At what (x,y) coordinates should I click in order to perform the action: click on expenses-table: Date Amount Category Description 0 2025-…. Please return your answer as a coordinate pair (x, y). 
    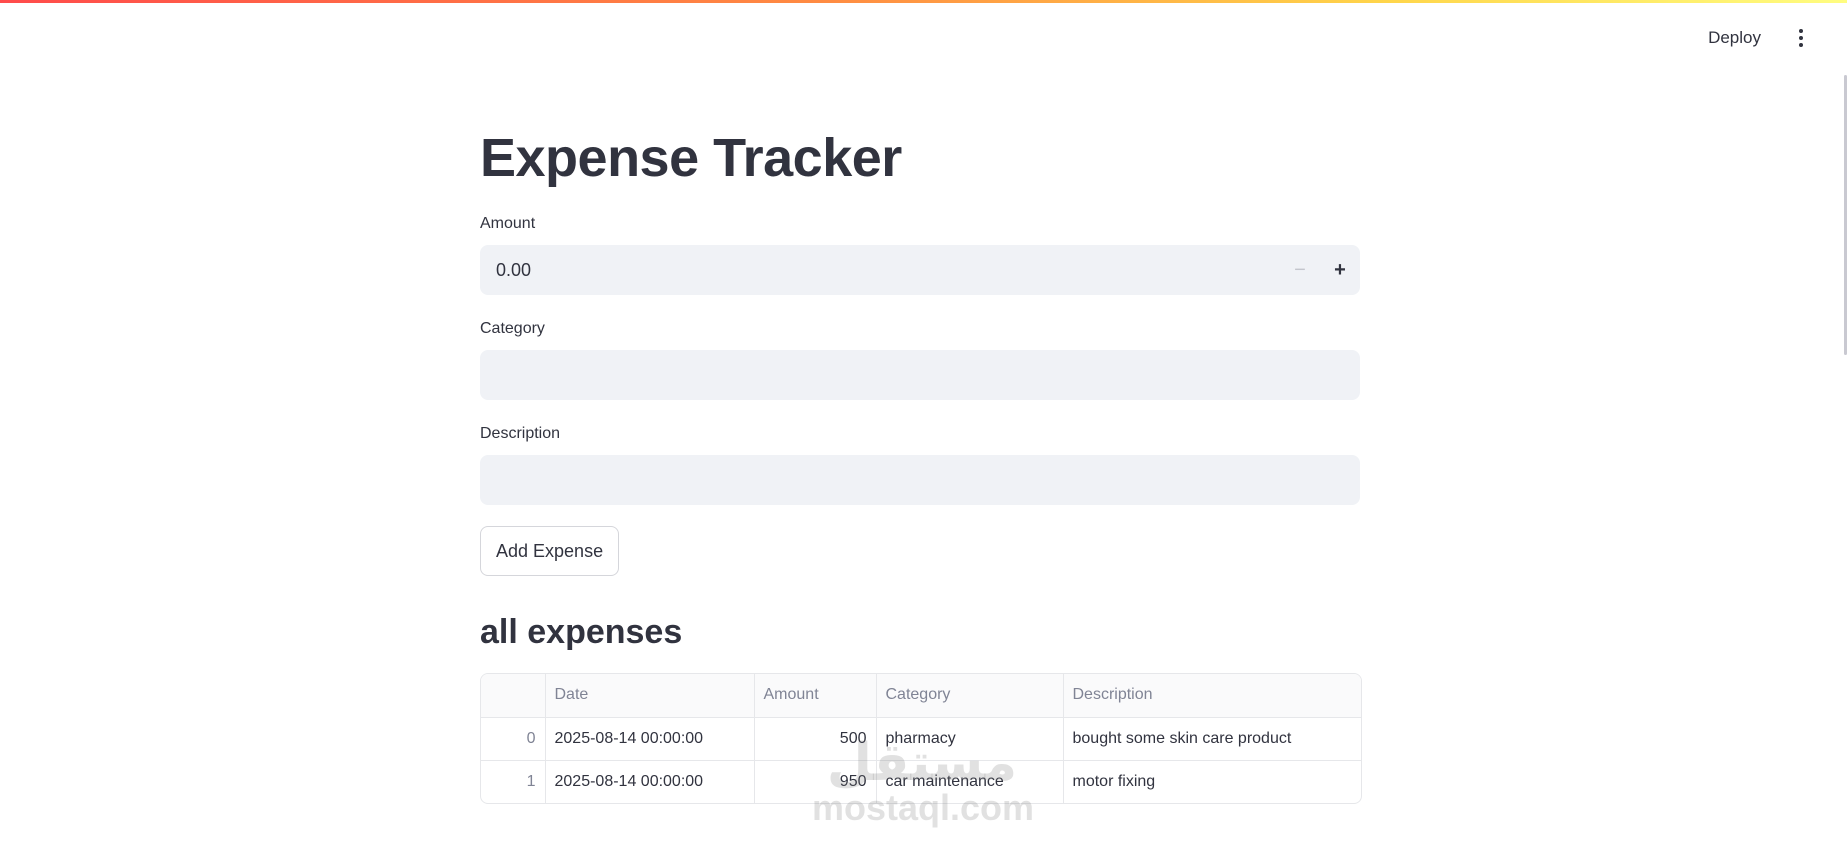
    Looking at the image, I should click on (921, 738).